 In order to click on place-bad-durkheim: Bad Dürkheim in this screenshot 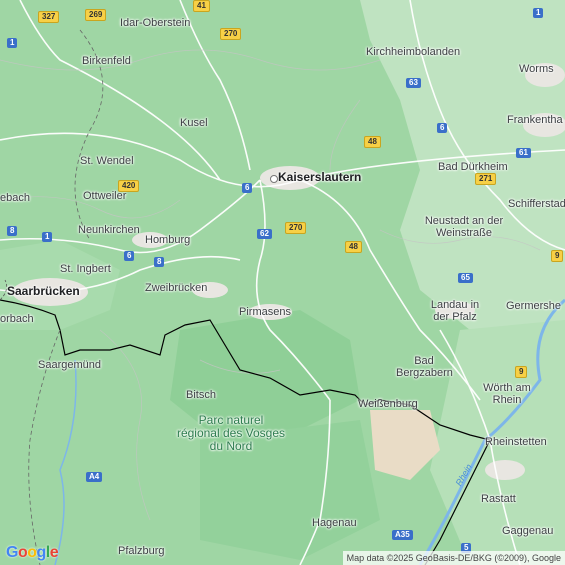, I will do `click(473, 167)`.